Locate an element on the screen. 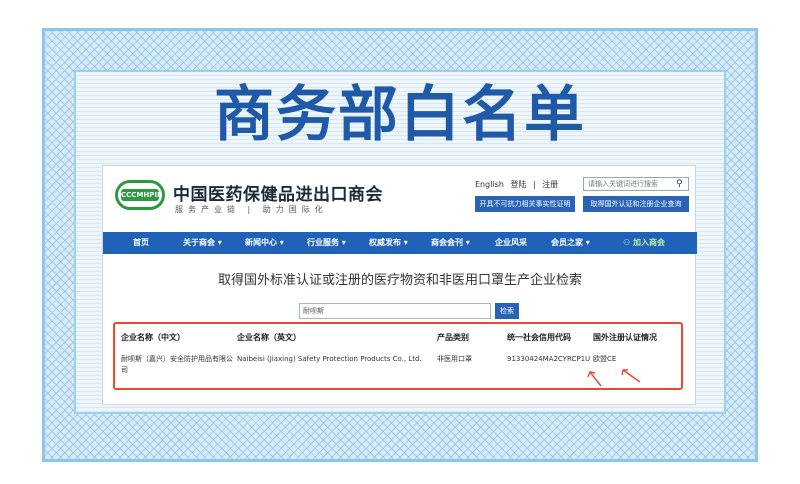 This screenshot has height=484, width=800. nav-journal: 商会会刊 ▾ is located at coordinates (450, 243).